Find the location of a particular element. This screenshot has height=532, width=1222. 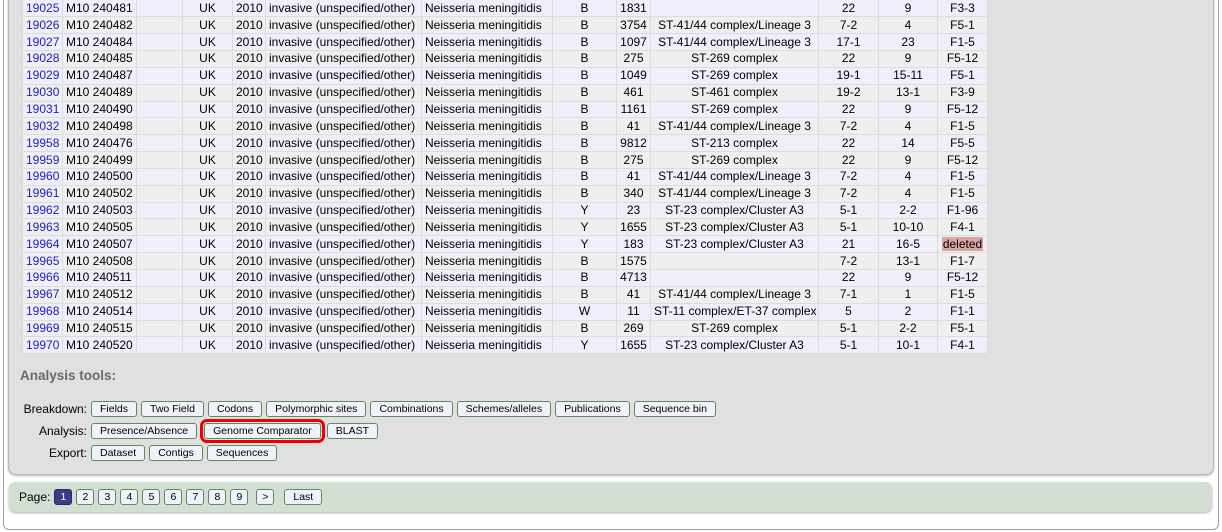

cell-text: F3-9 is located at coordinates (962, 92).